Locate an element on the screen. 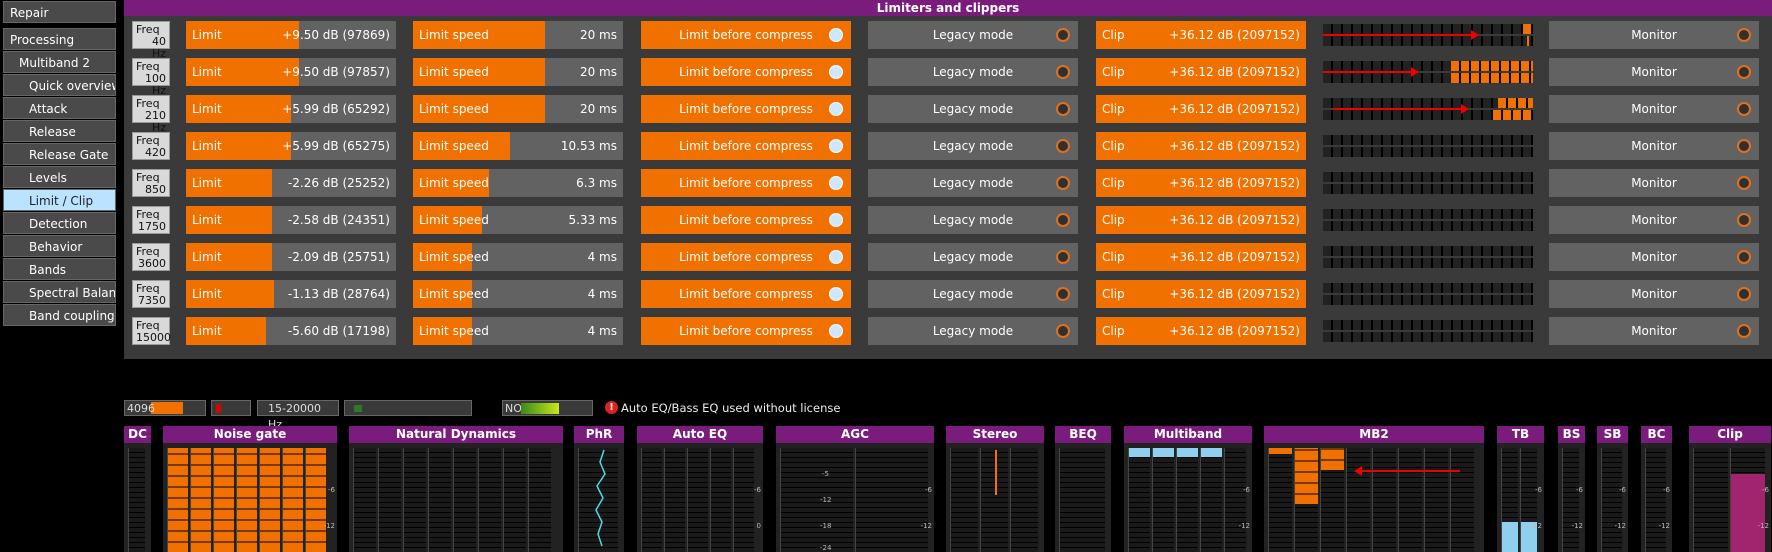 The height and width of the screenshot is (552, 1772). band-freq-button: Freq 210 Hz is located at coordinates (151, 114).